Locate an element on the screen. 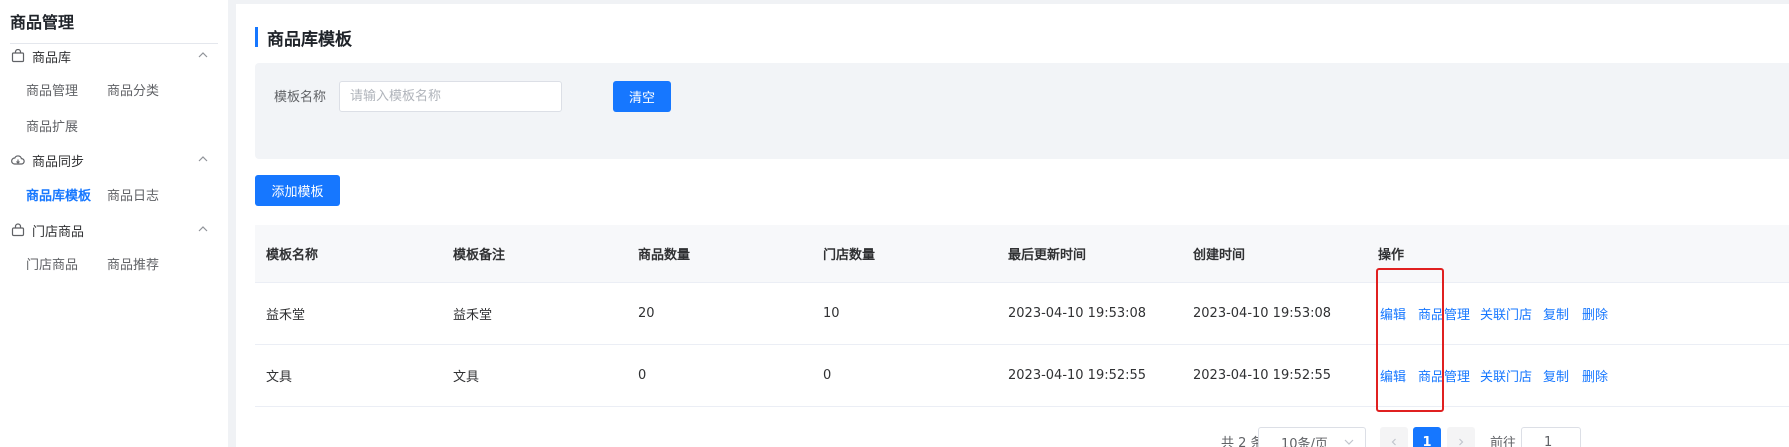 The image size is (1789, 447). prev-page-button is located at coordinates (1394, 437).